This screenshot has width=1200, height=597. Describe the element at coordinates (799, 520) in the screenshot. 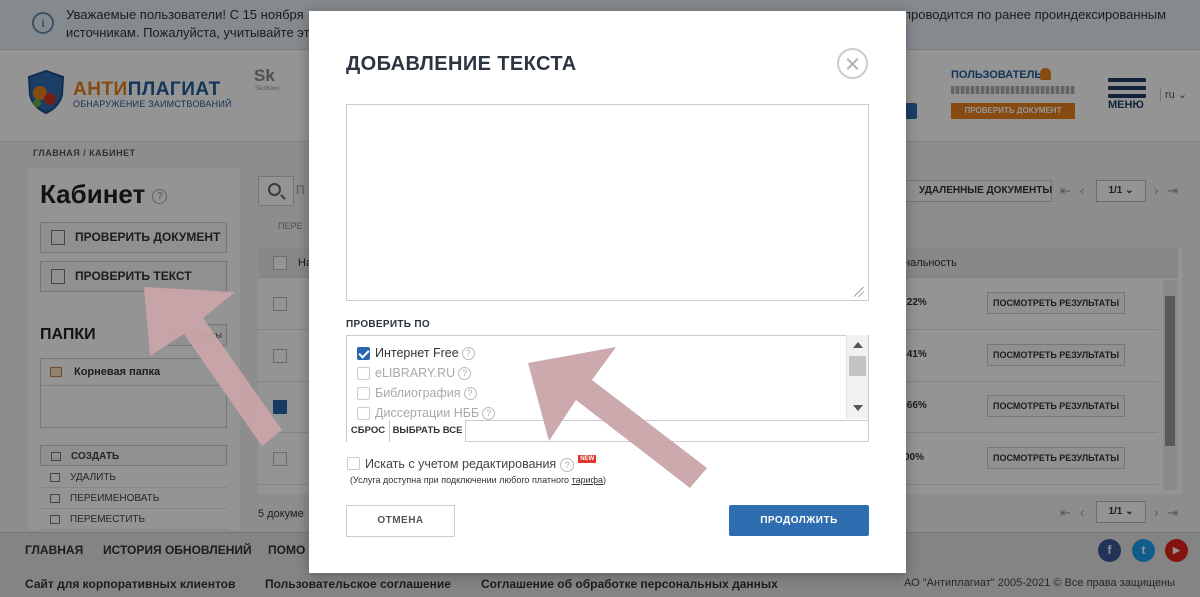

I see `continue-button: ПРОДОЛЖИТЬ` at that location.